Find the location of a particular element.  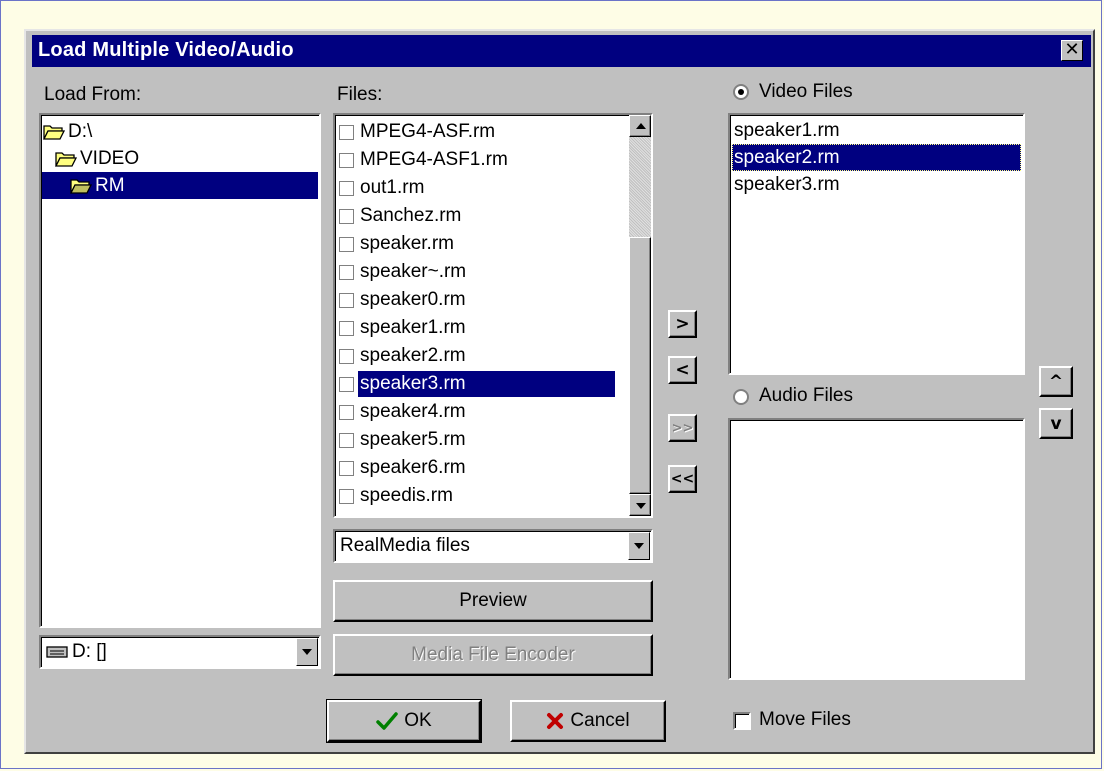

ok-button: OK is located at coordinates (404, 721).